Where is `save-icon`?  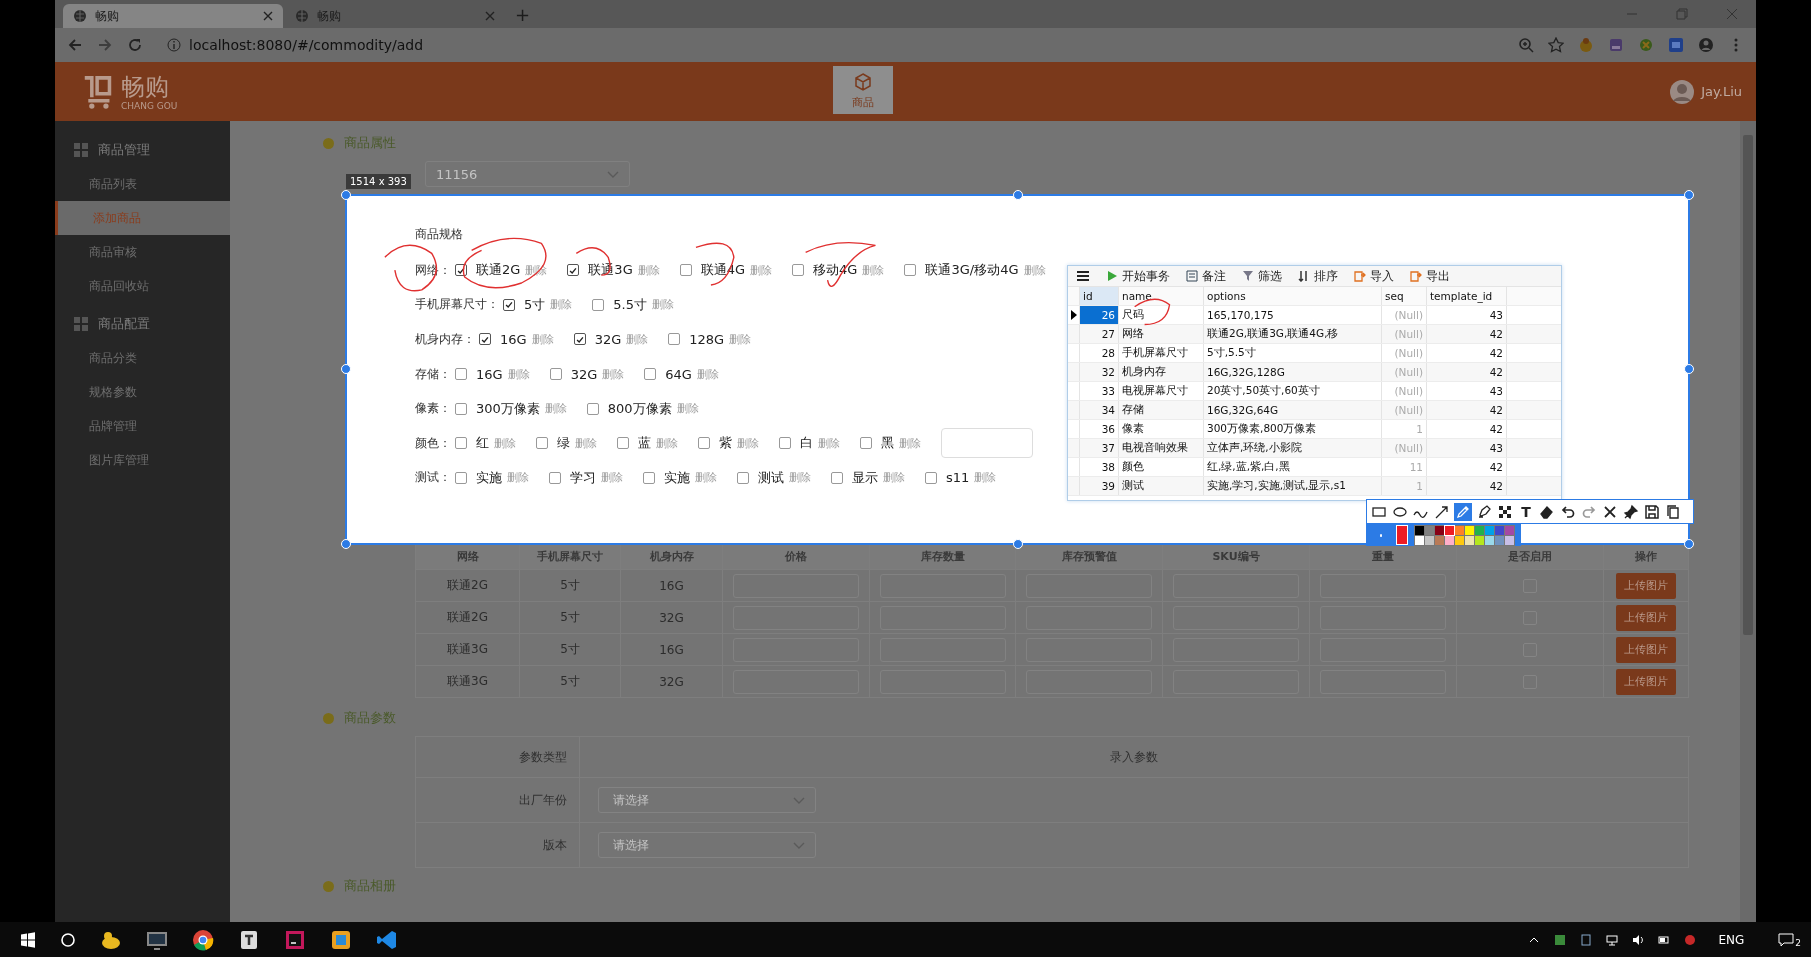 save-icon is located at coordinates (1652, 511).